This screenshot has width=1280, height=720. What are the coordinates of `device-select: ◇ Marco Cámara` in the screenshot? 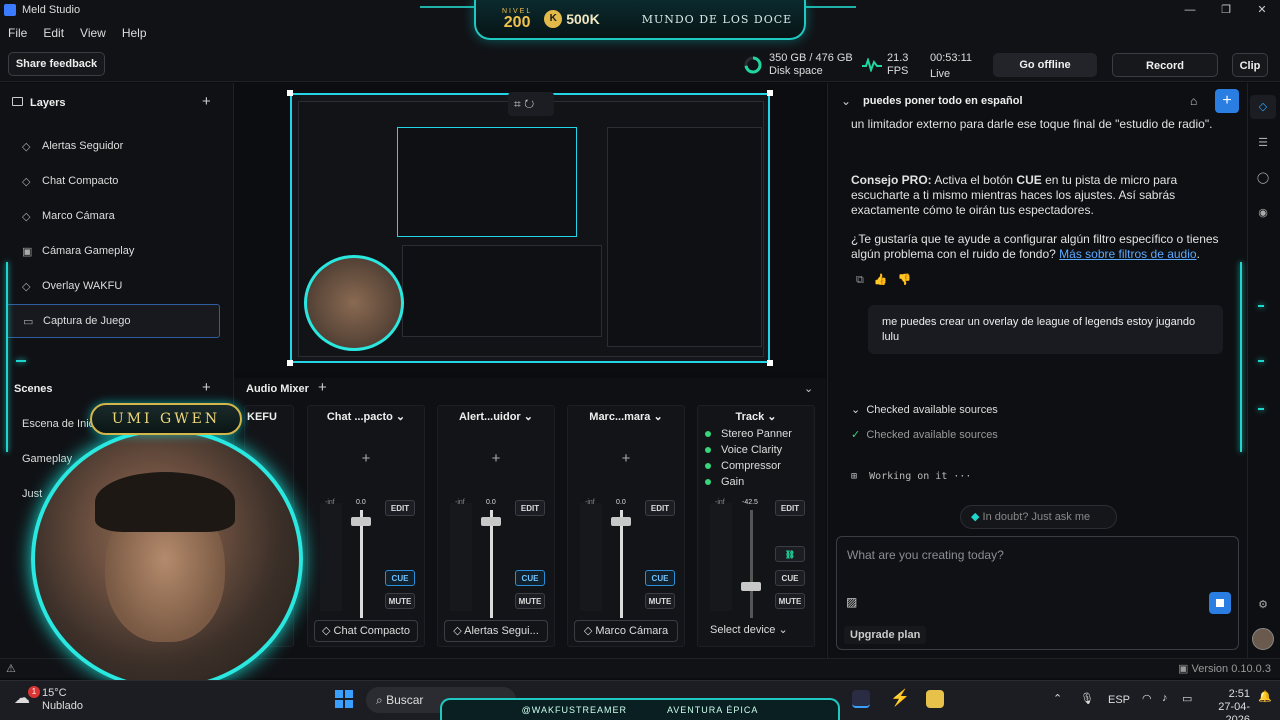 It's located at (626, 631).